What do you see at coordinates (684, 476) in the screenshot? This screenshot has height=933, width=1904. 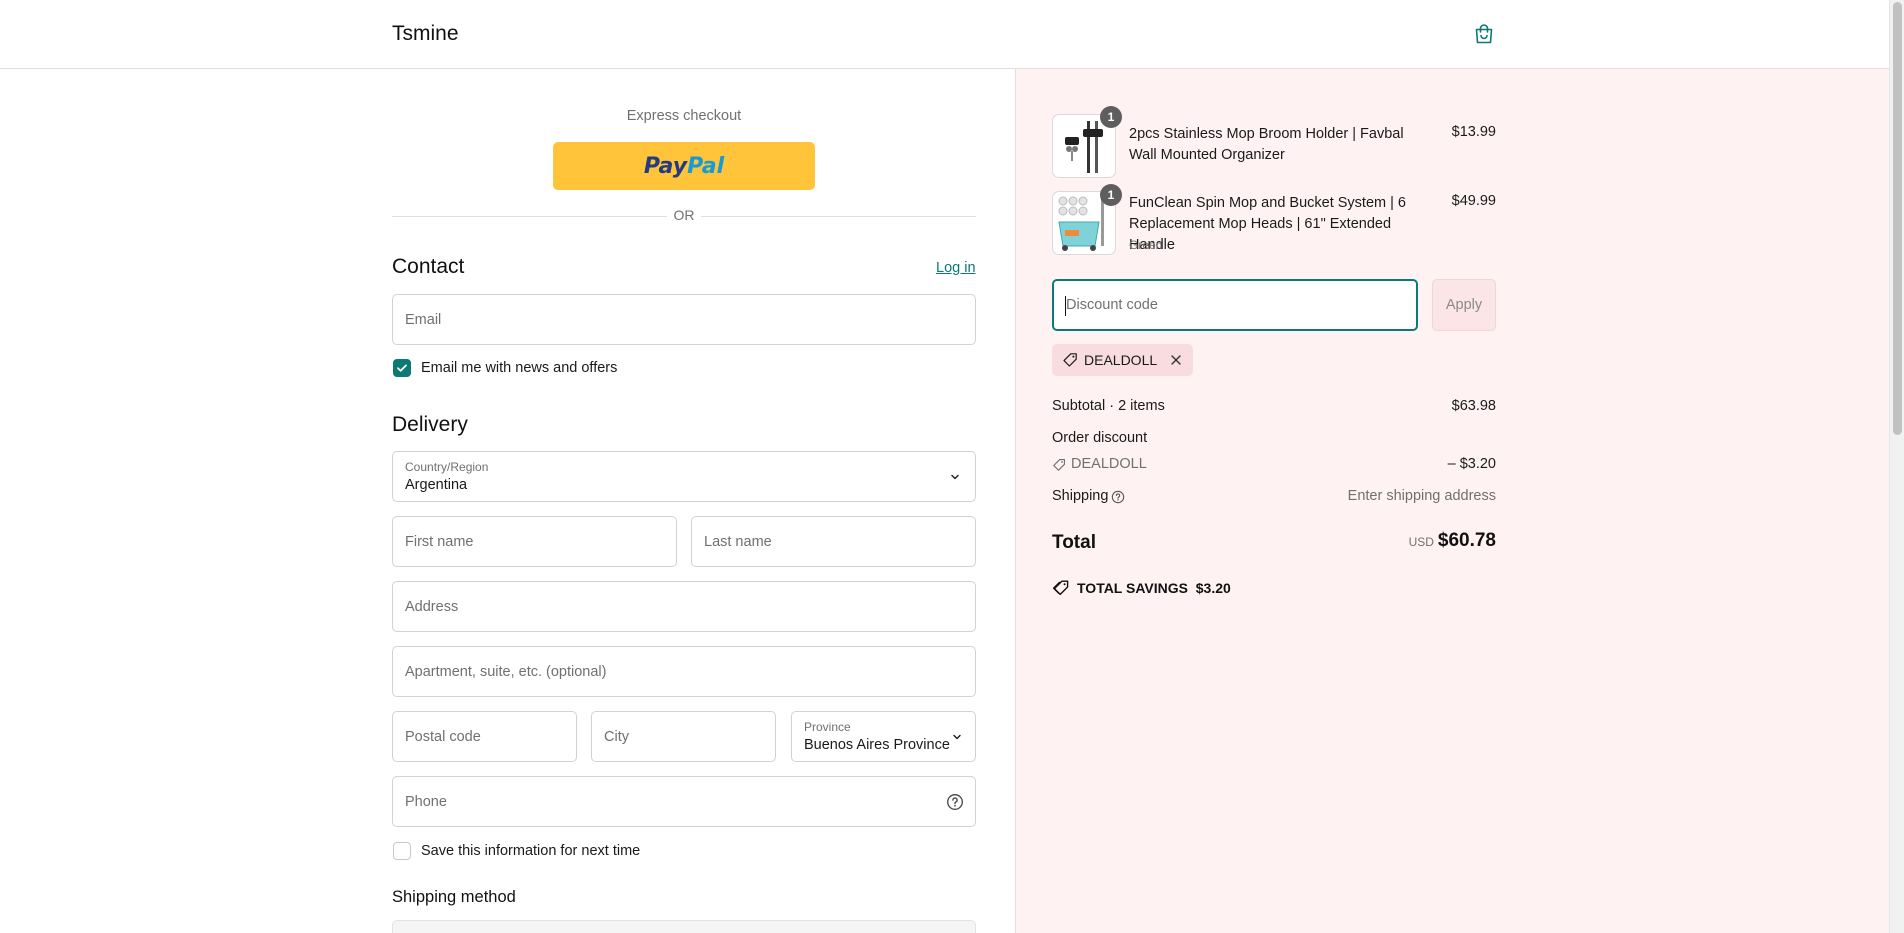 I see `country-select: Country/Region Argentina` at bounding box center [684, 476].